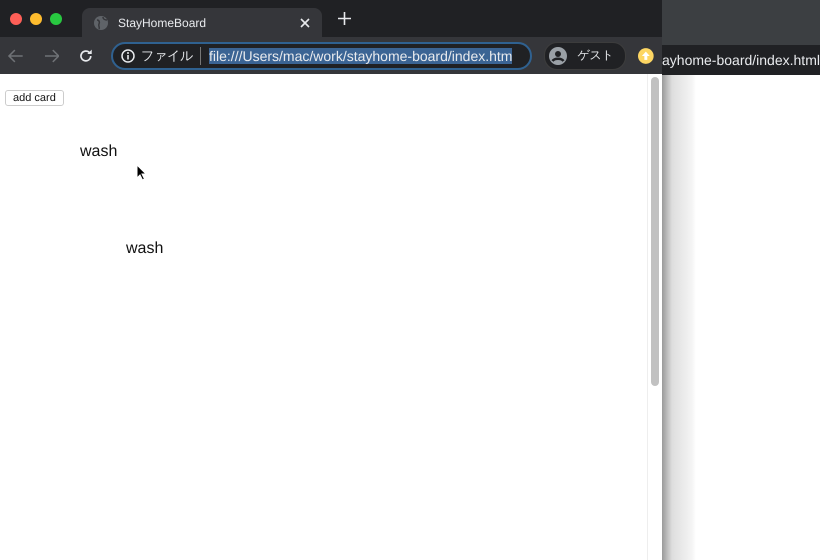 This screenshot has width=820, height=560. What do you see at coordinates (585, 56) in the screenshot?
I see `profile-button: ゲスト` at bounding box center [585, 56].